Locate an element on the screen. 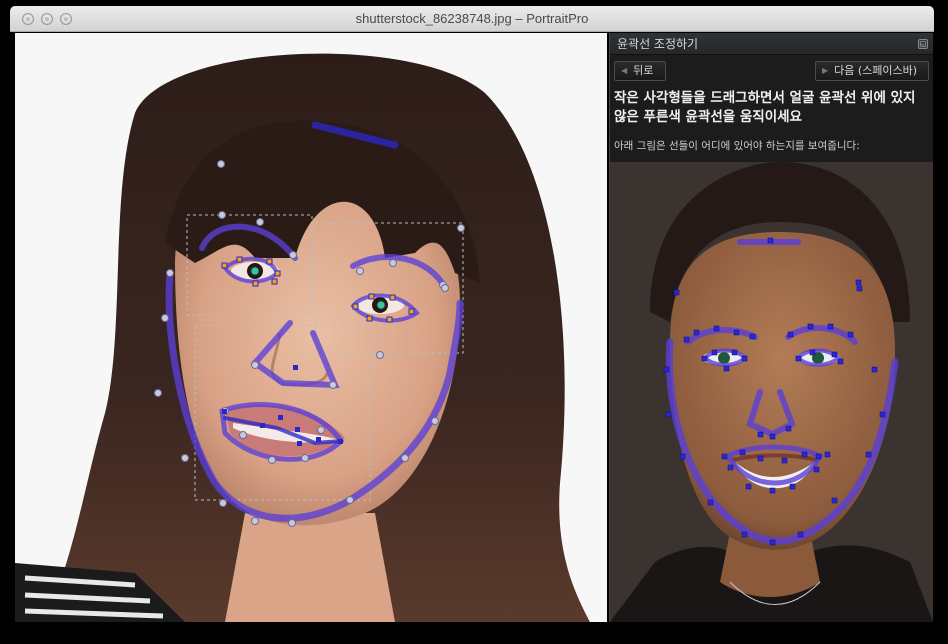 The width and height of the screenshot is (948, 644). next-button: ▶ 다음 (스페이스바) is located at coordinates (872, 71).